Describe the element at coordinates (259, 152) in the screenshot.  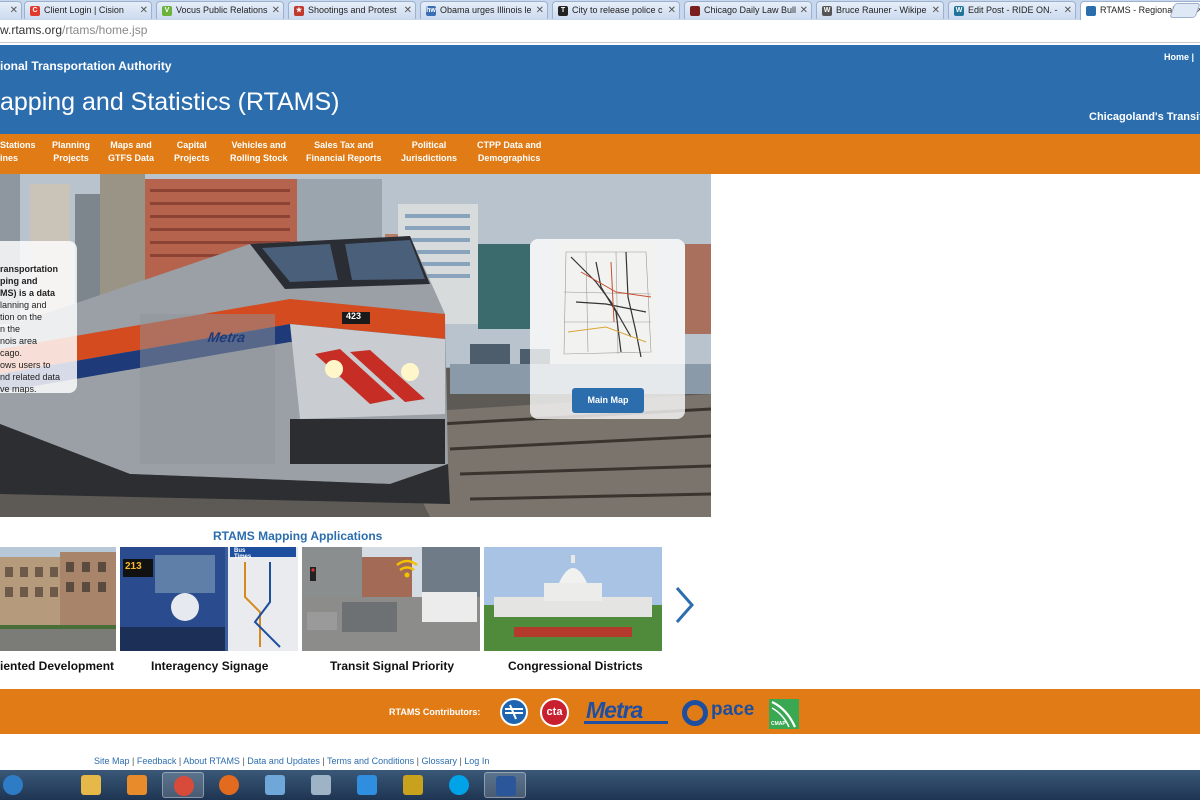
I see `nav-item: Vehicles and Rolling Stock` at that location.